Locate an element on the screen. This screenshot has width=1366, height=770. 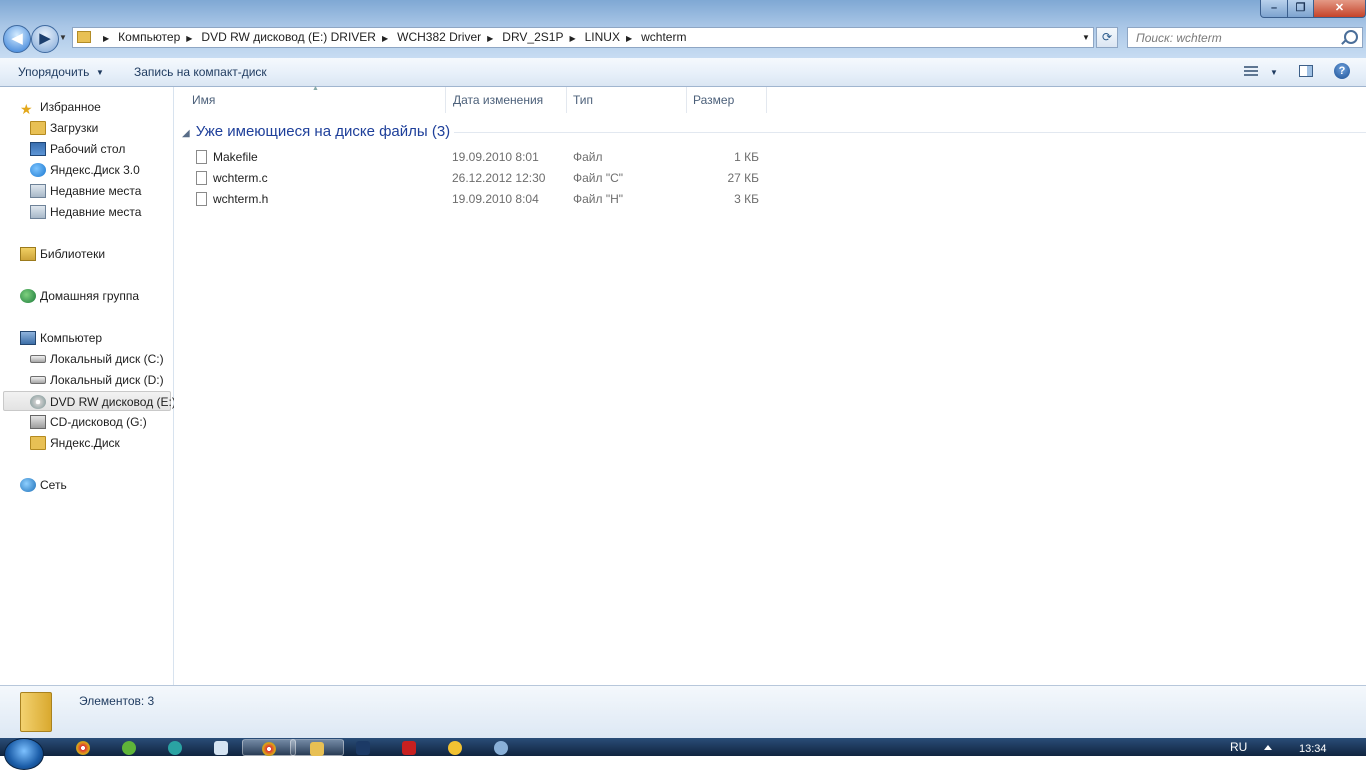
sidebar-item-label: Недавние места is located at coordinates (96, 191).